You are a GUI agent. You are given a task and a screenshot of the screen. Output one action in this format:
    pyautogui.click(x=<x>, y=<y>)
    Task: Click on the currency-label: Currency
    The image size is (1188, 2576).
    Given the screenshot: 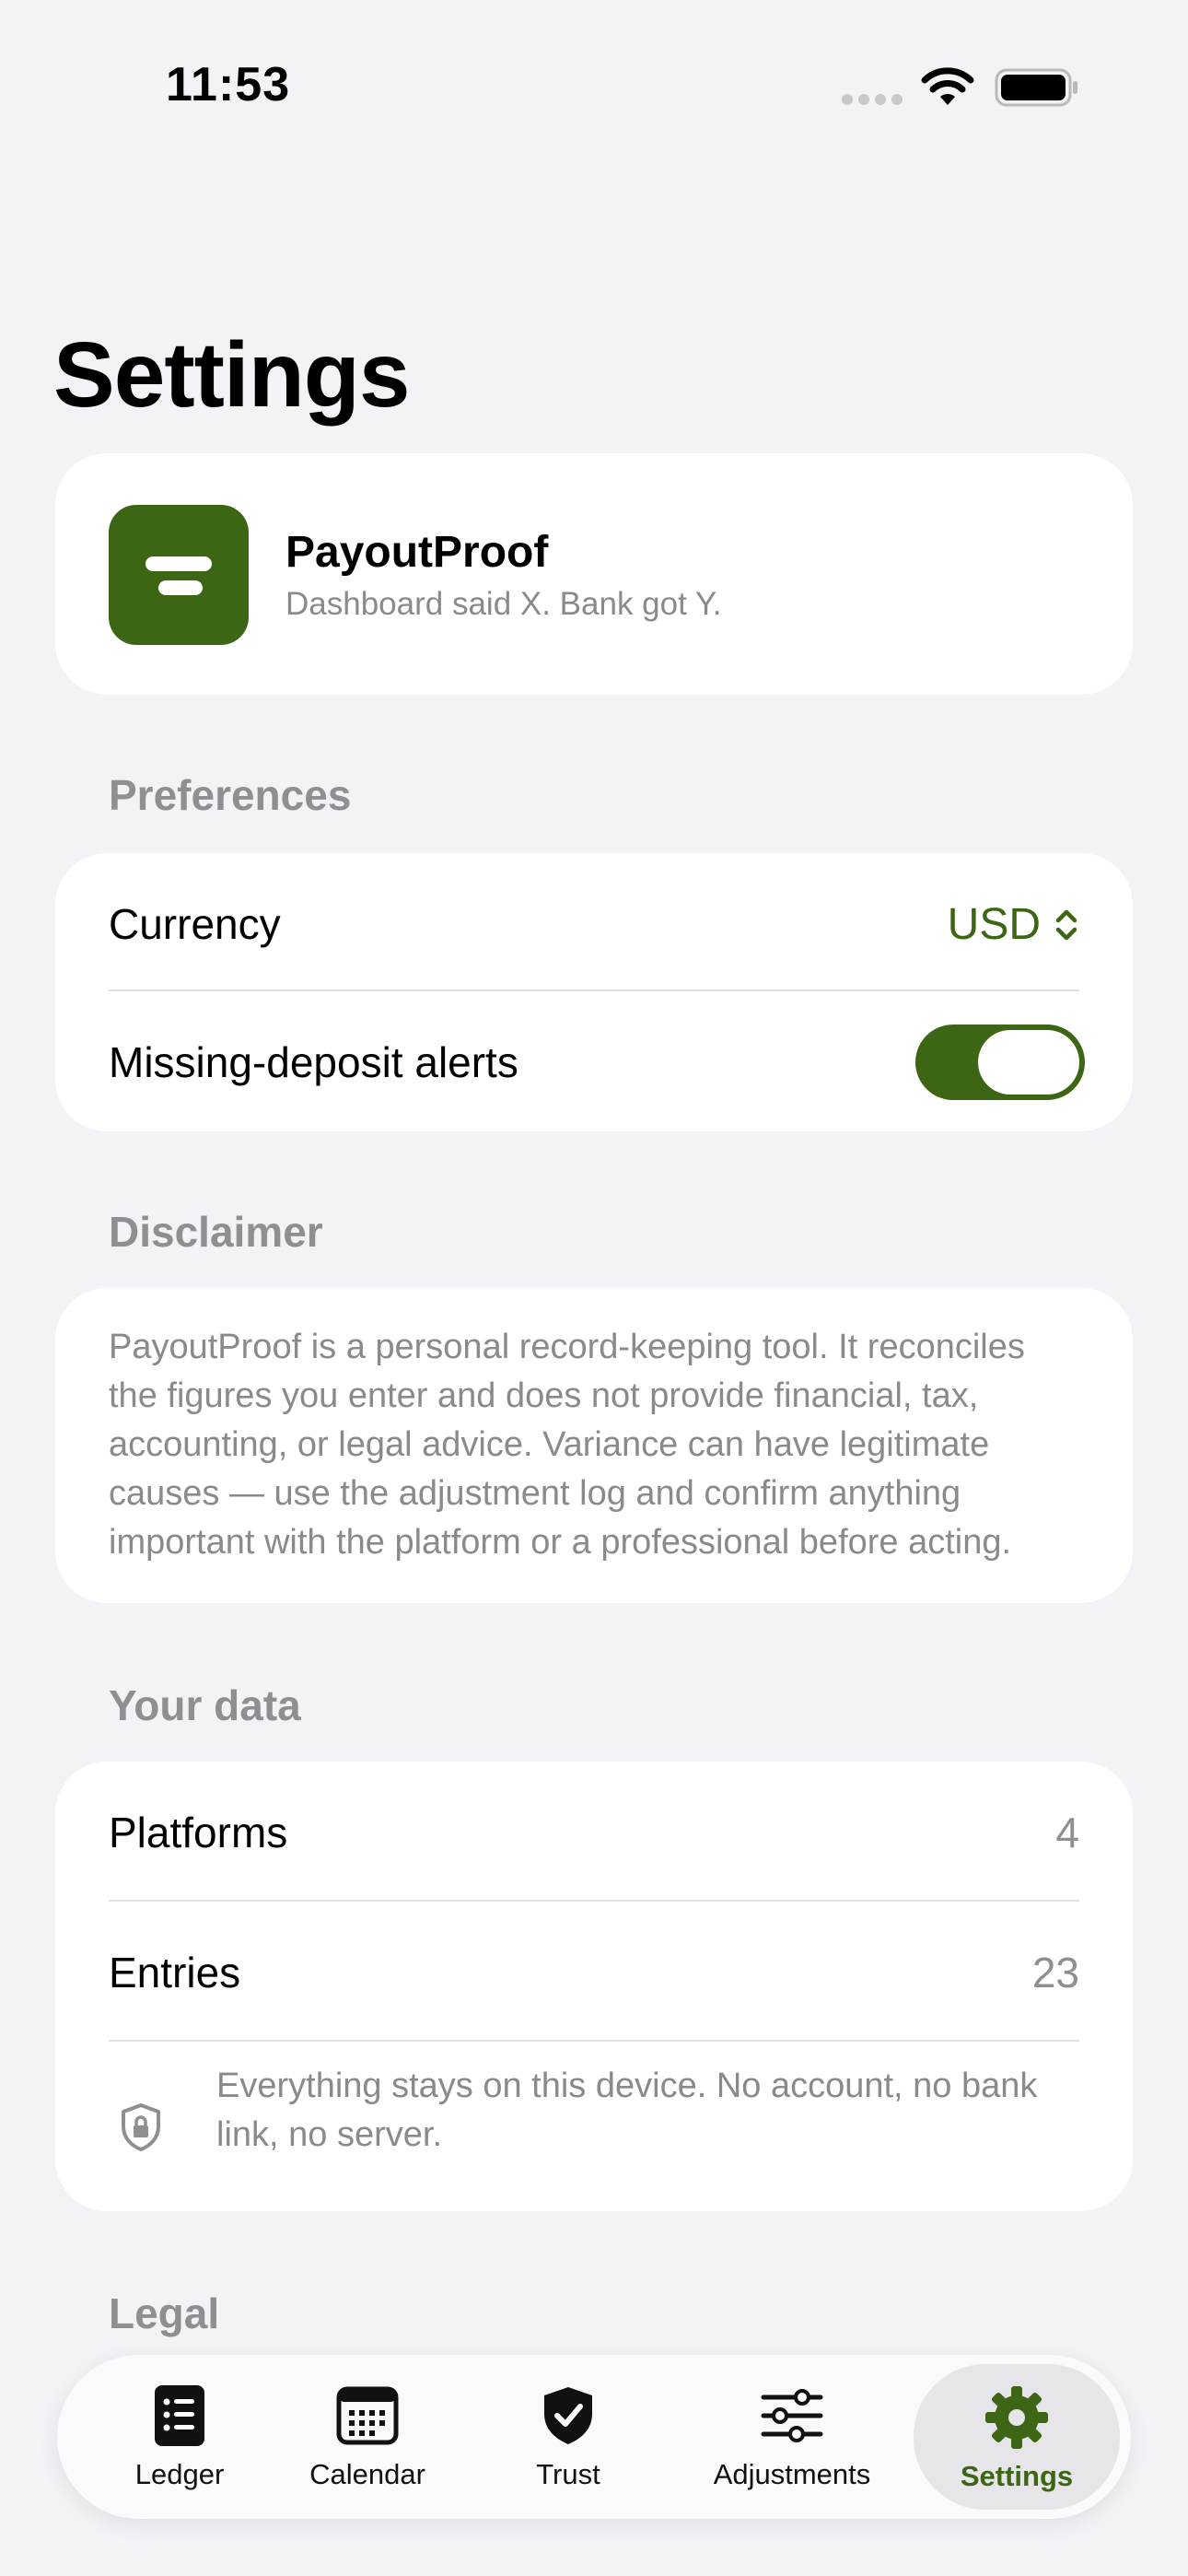 What is the action you would take?
    pyautogui.click(x=195, y=924)
    